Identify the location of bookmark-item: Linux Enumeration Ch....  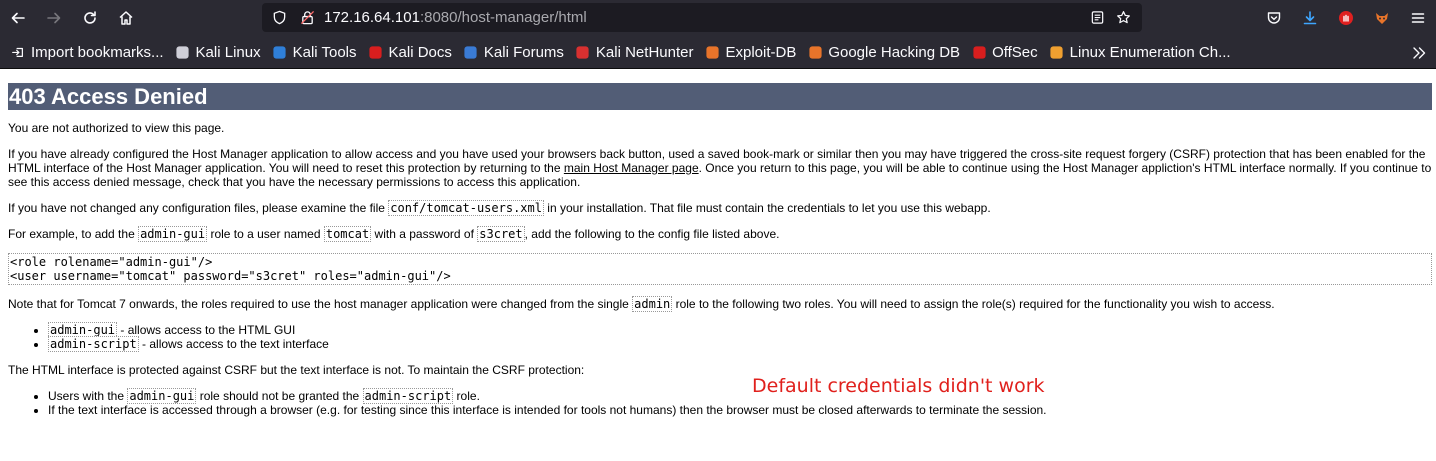
(1140, 52).